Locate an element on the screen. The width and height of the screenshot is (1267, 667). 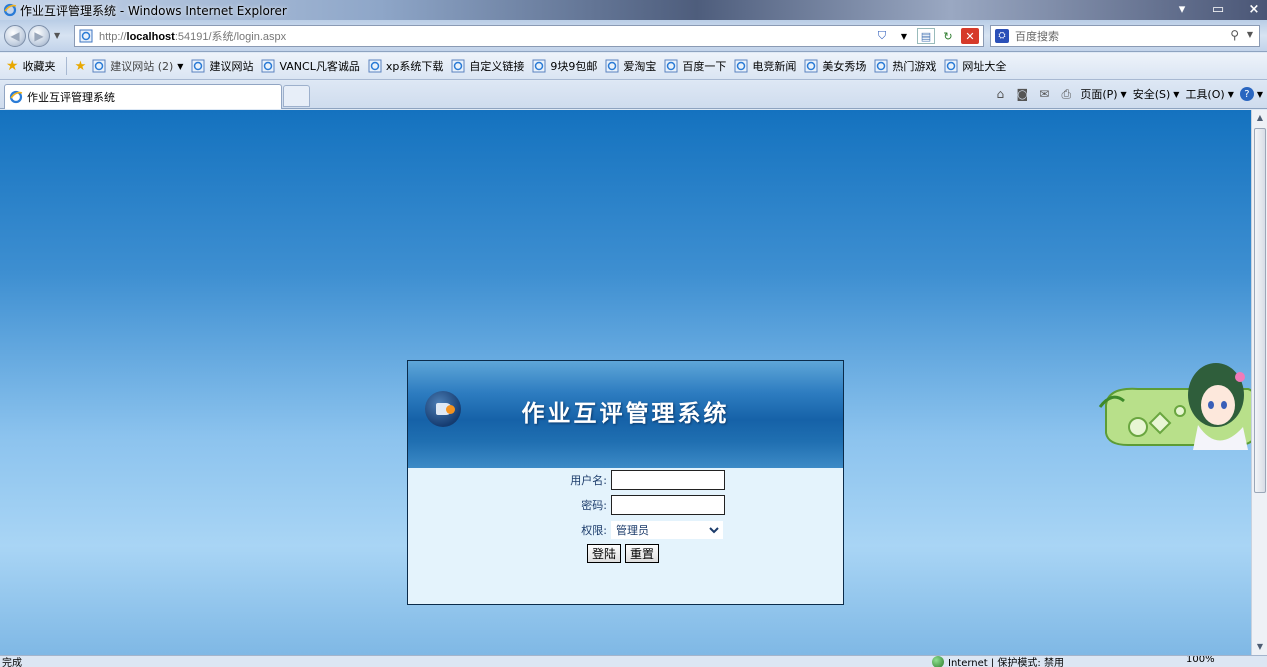
page-menu: 页面(P) ▼ is located at coordinates (1103, 94).